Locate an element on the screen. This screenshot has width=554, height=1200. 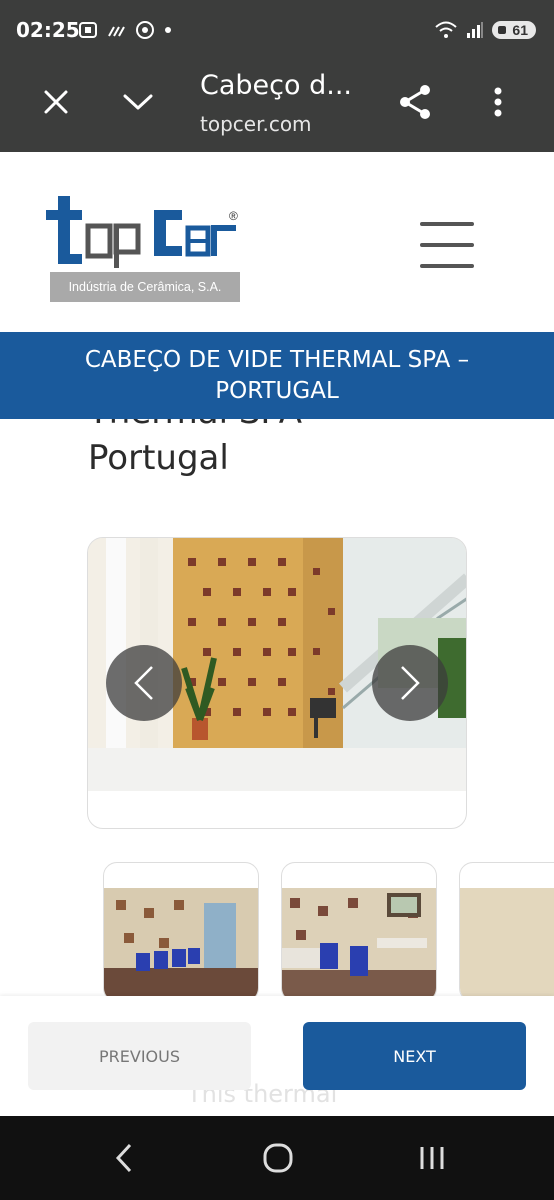
menu-button is located at coordinates (449, 247).